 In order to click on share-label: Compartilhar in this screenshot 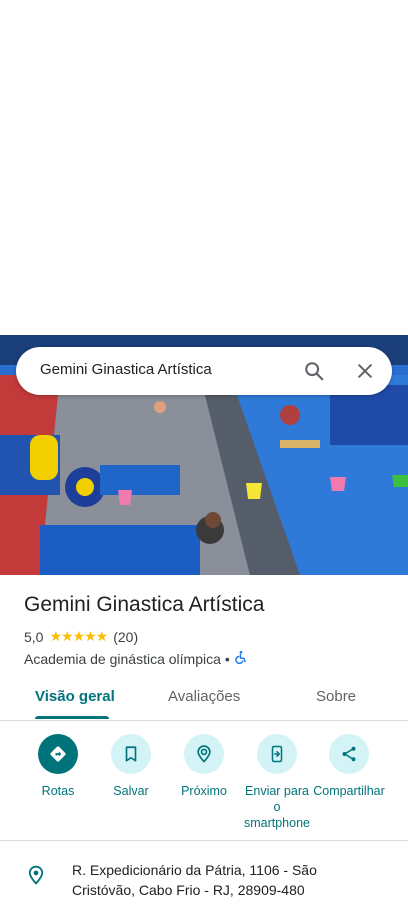, I will do `click(349, 791)`.